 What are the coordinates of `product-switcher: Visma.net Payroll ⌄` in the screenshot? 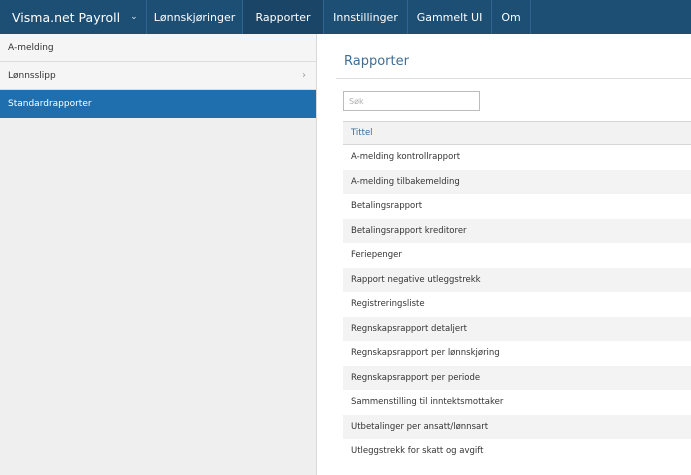 It's located at (73, 17).